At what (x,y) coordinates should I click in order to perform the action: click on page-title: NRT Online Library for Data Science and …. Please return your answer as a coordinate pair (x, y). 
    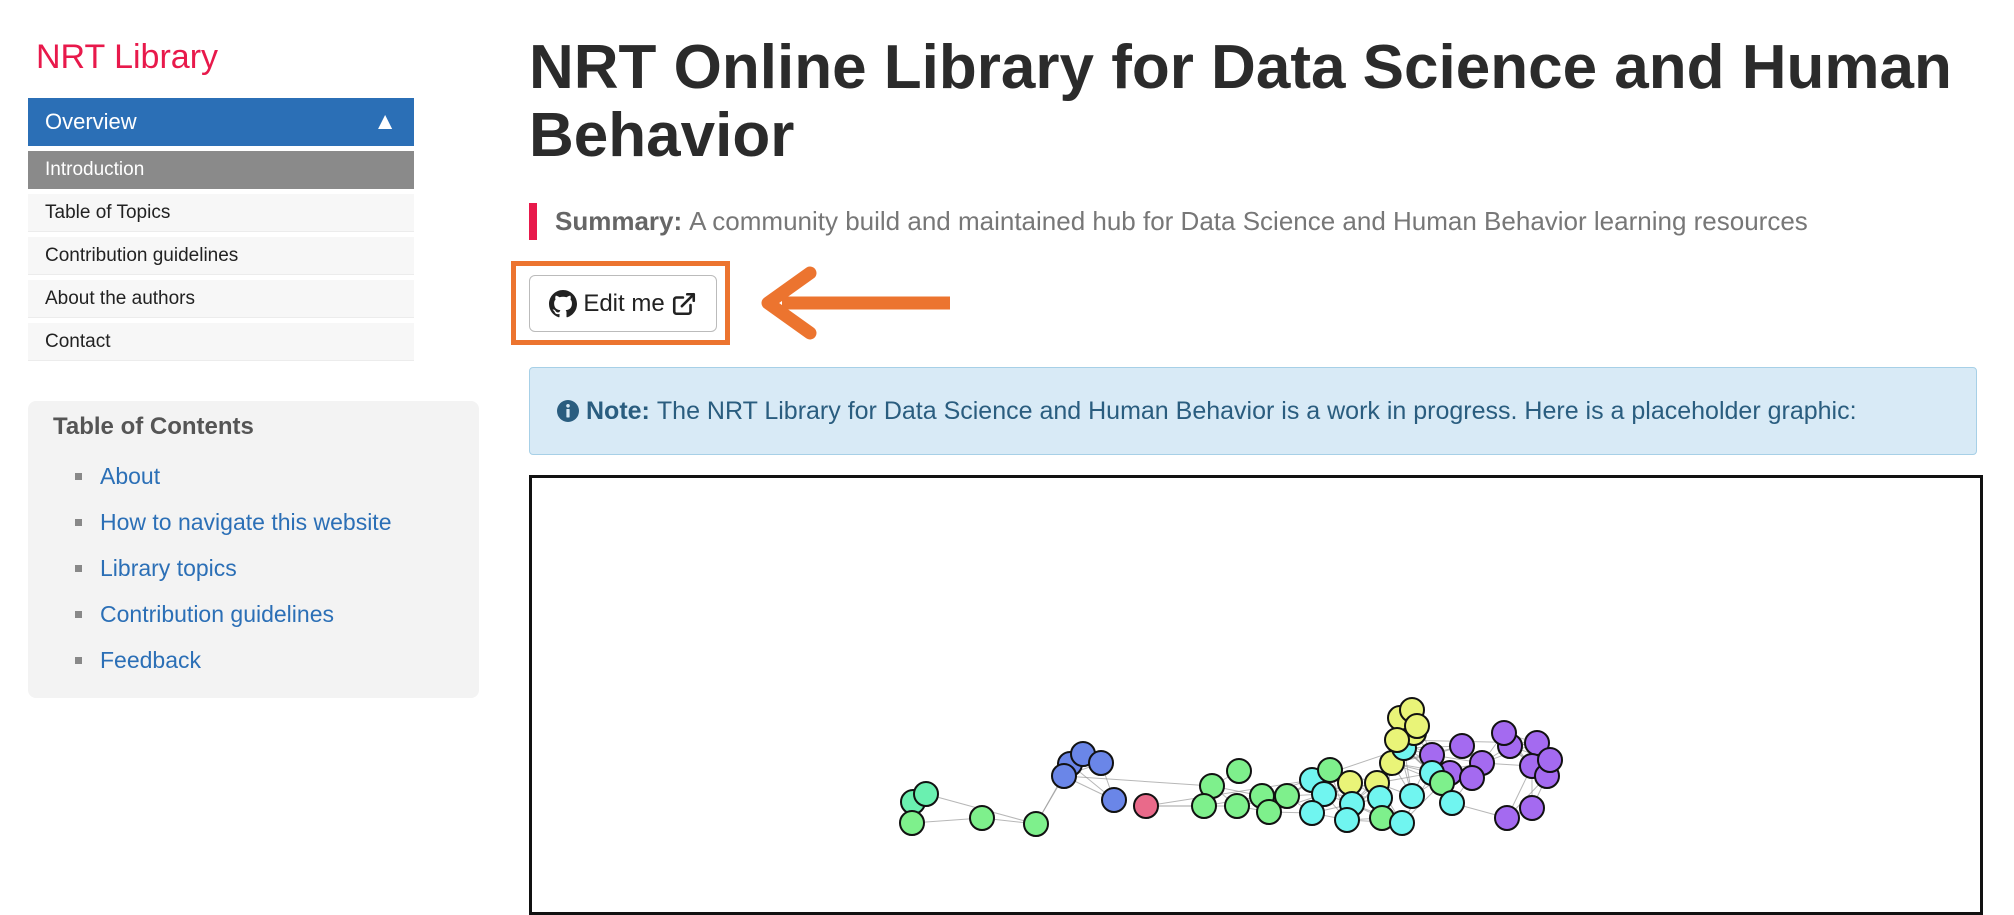
    Looking at the image, I should click on (1240, 101).